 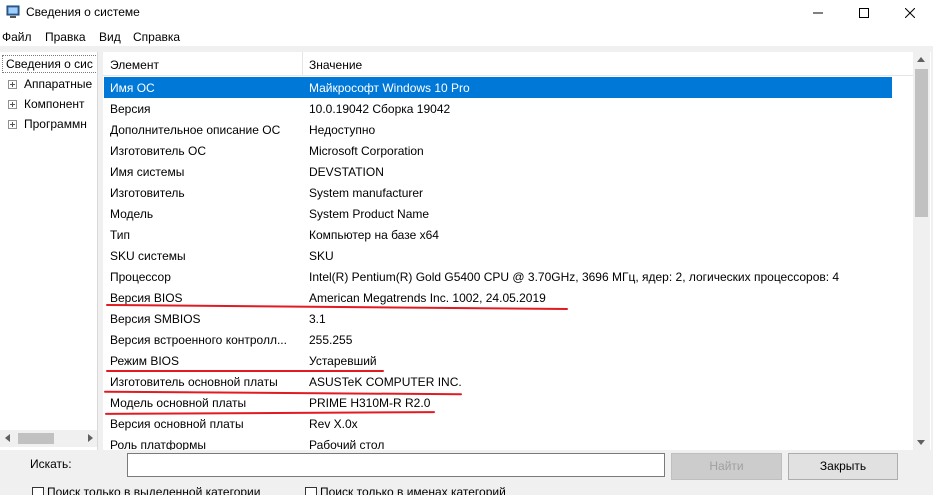 What do you see at coordinates (147, 193) in the screenshot?
I see `cell-item: Изготовитель` at bounding box center [147, 193].